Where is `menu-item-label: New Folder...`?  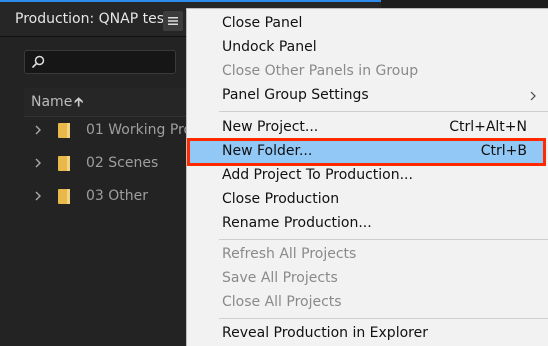 menu-item-label: New Folder... is located at coordinates (267, 151).